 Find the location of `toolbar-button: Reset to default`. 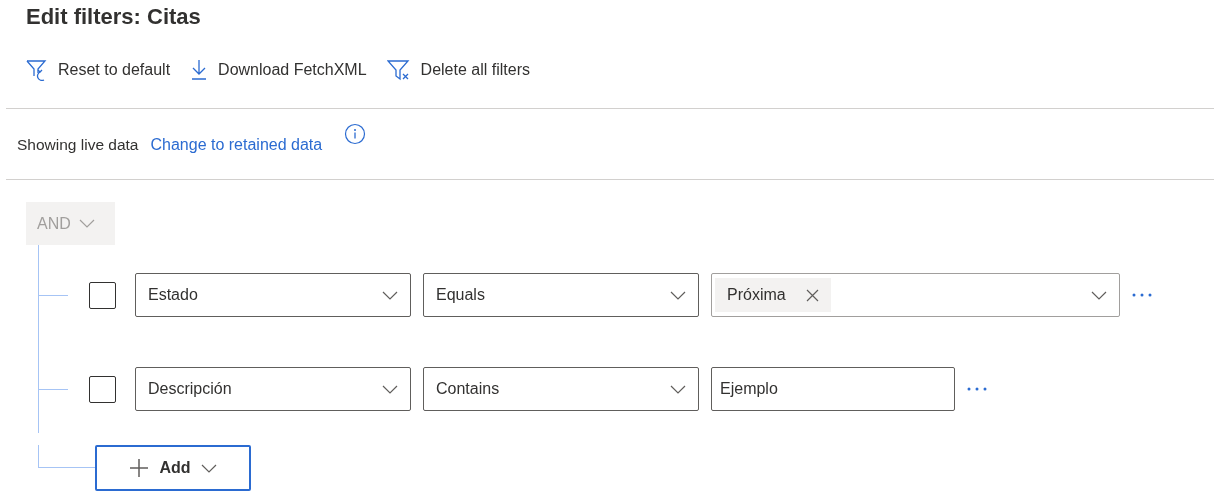

toolbar-button: Reset to default is located at coordinates (98, 70).